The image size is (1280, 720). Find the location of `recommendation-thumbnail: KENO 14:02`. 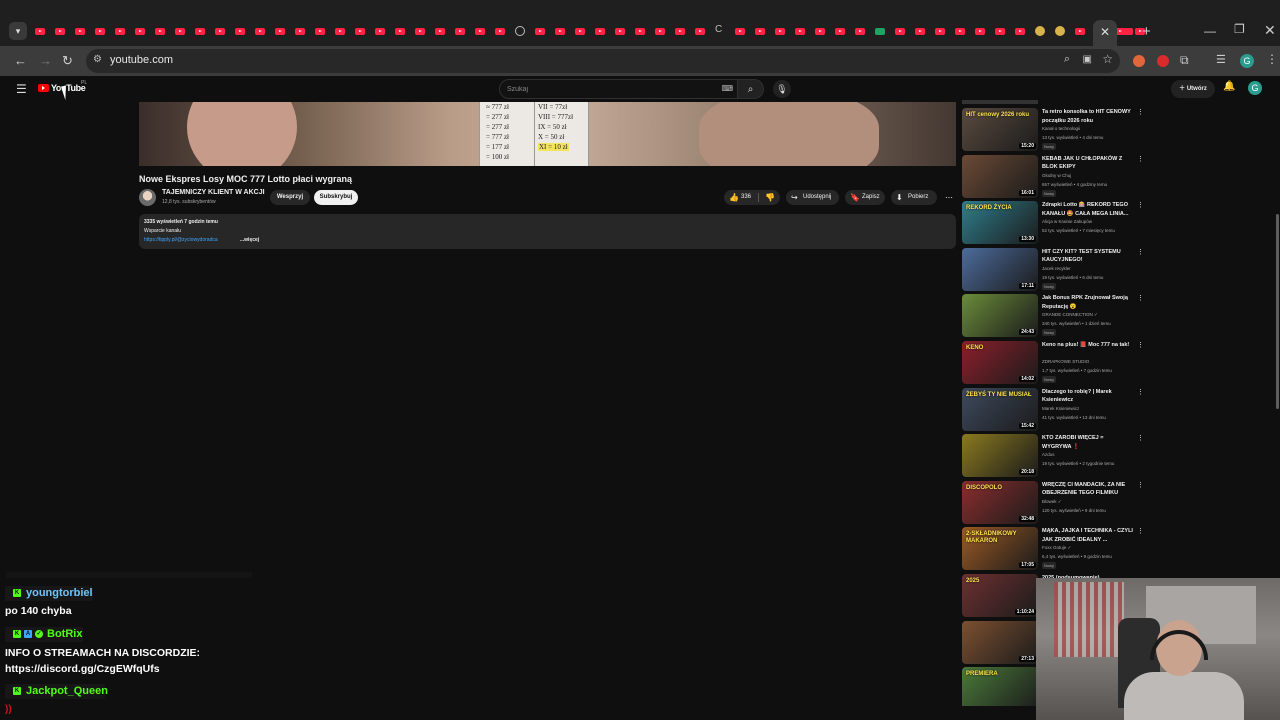

recommendation-thumbnail: KENO 14:02 is located at coordinates (1000, 362).